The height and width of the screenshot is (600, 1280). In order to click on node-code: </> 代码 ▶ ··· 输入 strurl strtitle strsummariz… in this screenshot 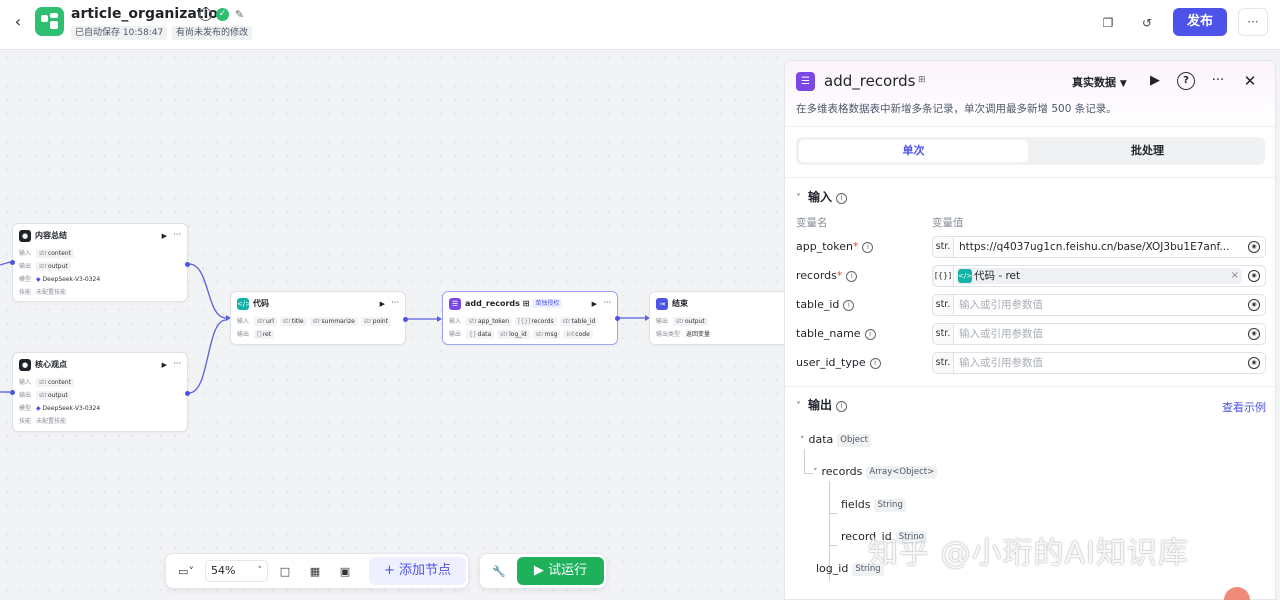, I will do `click(319, 318)`.